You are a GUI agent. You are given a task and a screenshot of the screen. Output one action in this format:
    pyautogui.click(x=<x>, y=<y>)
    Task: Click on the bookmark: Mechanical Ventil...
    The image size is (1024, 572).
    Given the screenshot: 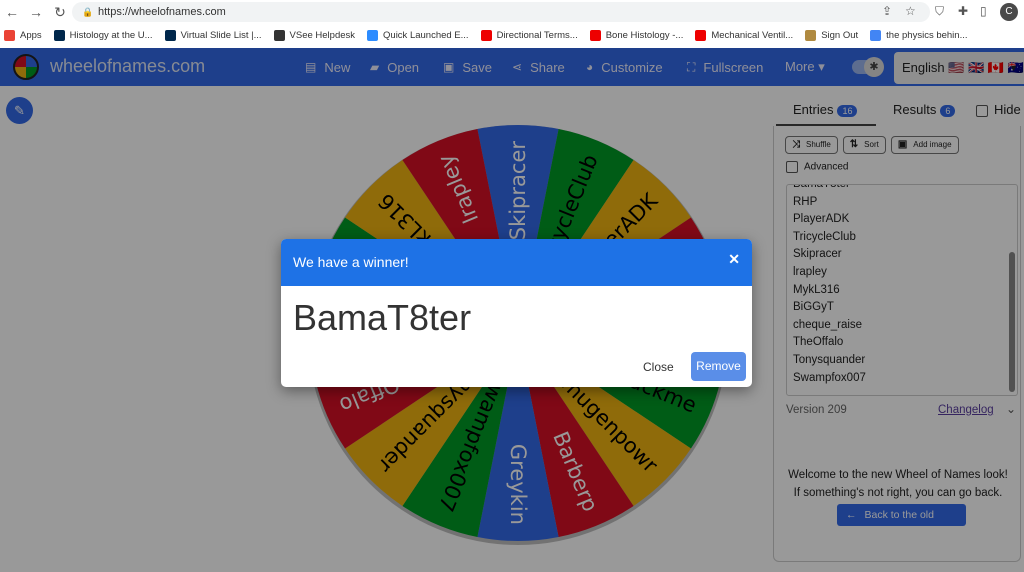 What is the action you would take?
    pyautogui.click(x=744, y=35)
    